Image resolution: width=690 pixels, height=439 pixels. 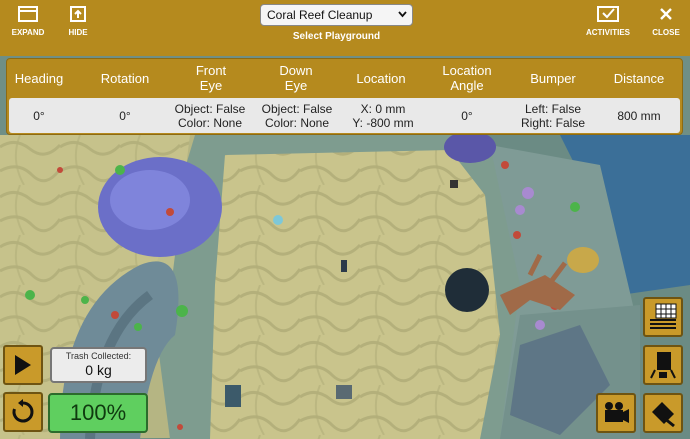 I want to click on down-eye-object: Object: False, so click(x=297, y=108).